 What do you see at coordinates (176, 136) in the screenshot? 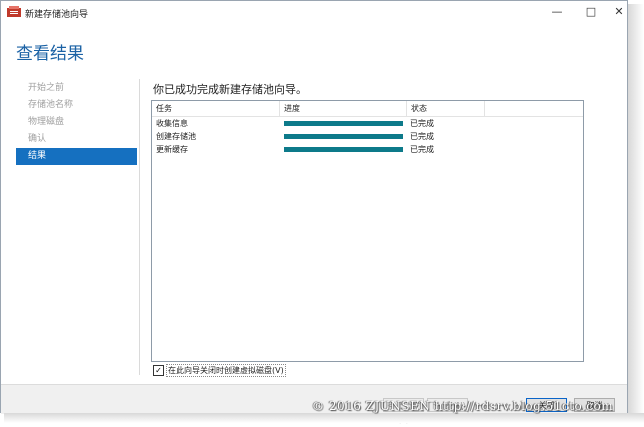
I see `task-name: 创建存储池` at bounding box center [176, 136].